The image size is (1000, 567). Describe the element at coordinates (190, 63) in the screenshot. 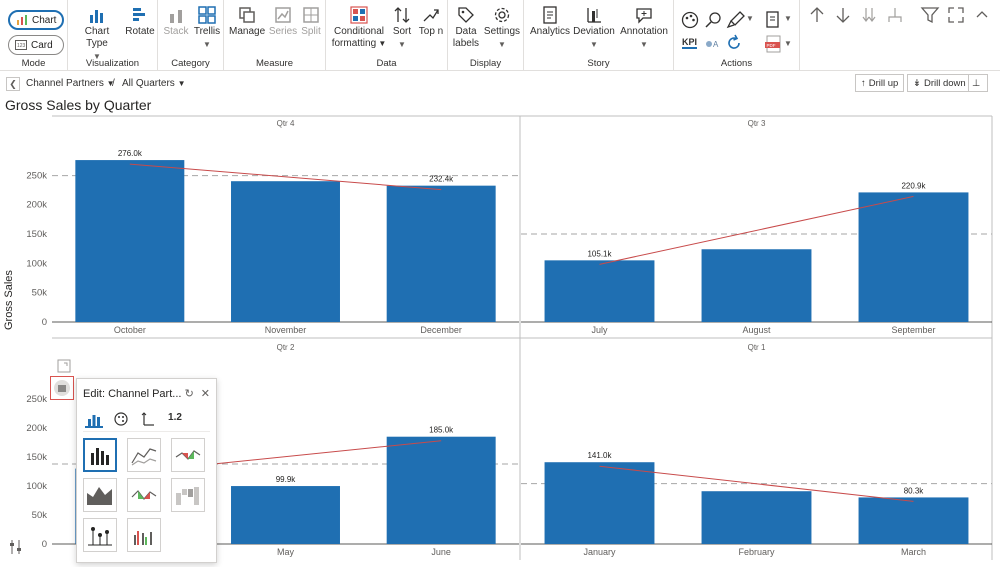

I see `ribbon-group-label-category: Category` at that location.